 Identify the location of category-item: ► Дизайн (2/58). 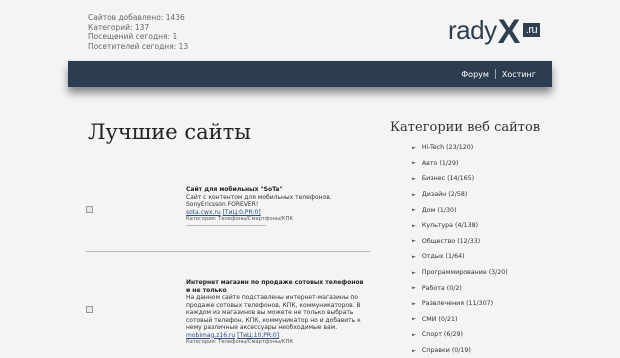
(460, 195).